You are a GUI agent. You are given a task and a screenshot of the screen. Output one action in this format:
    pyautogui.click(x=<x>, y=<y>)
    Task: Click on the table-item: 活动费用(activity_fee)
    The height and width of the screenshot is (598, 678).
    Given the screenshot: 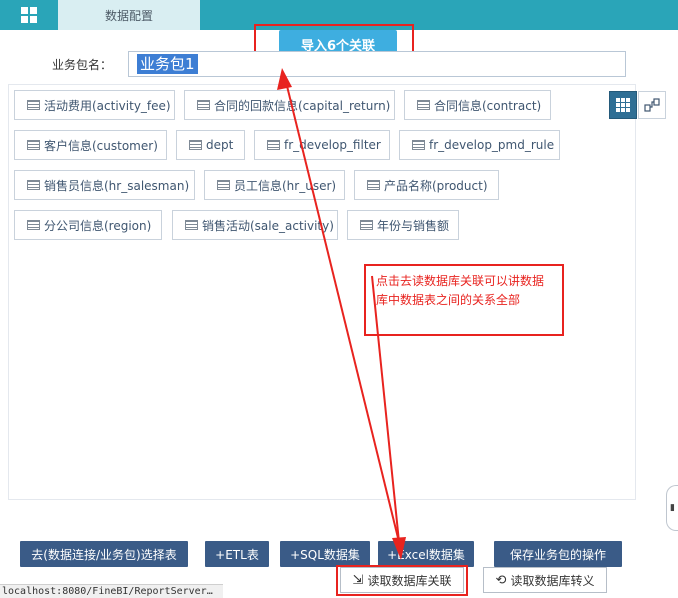 What is the action you would take?
    pyautogui.click(x=94, y=105)
    